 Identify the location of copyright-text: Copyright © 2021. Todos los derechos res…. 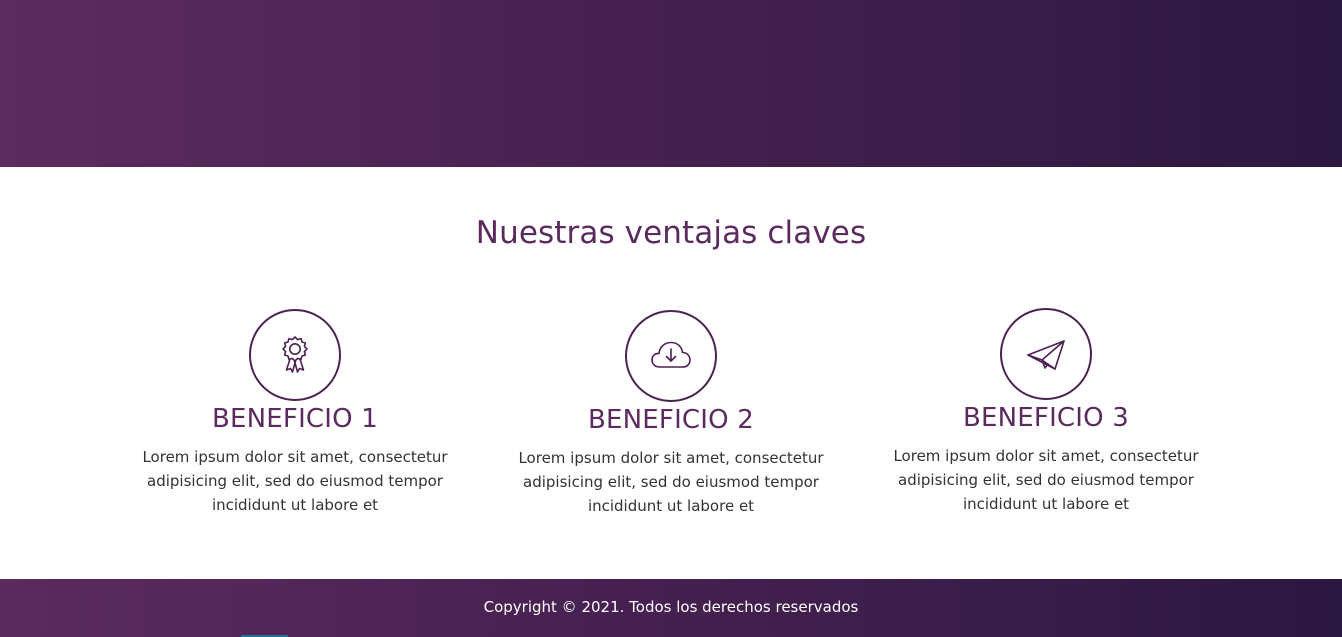
(671, 607).